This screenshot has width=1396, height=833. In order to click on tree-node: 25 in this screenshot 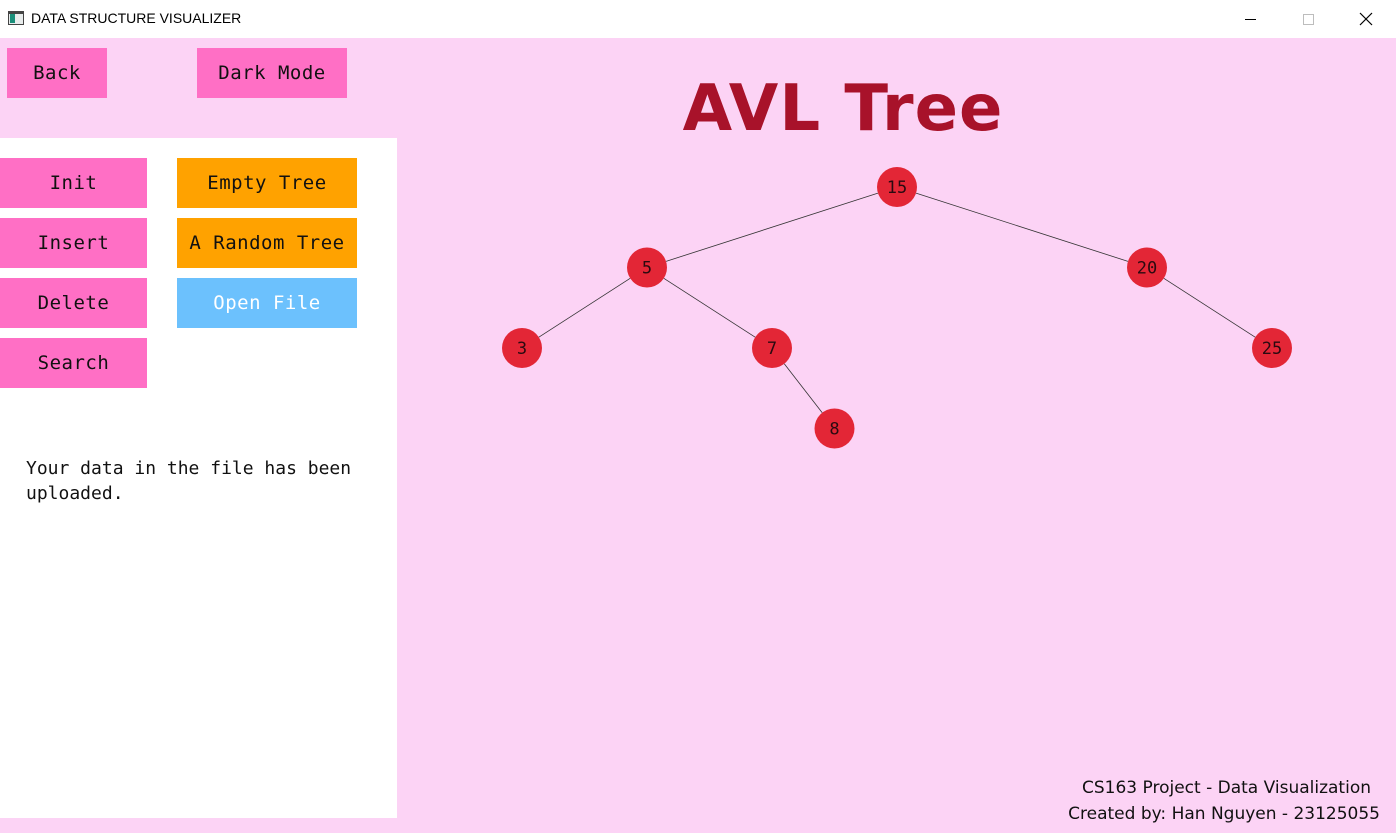, I will do `click(1272, 348)`.